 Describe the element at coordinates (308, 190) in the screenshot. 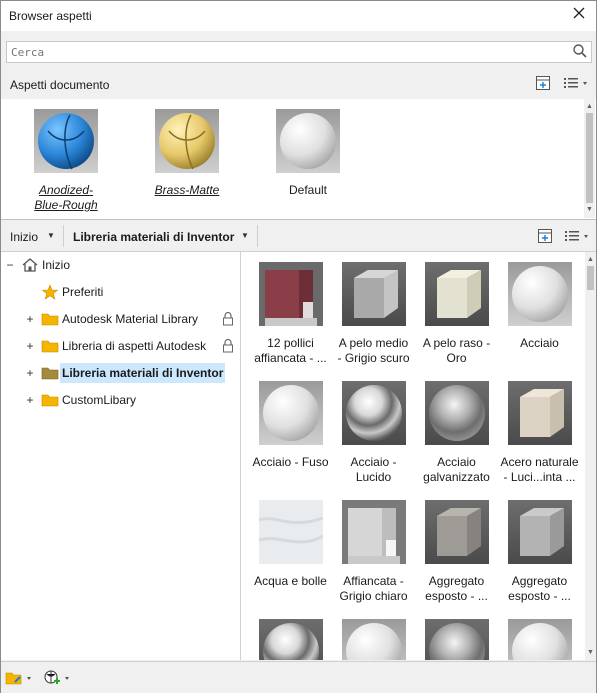

I see `doc-appearance-label: Default` at that location.